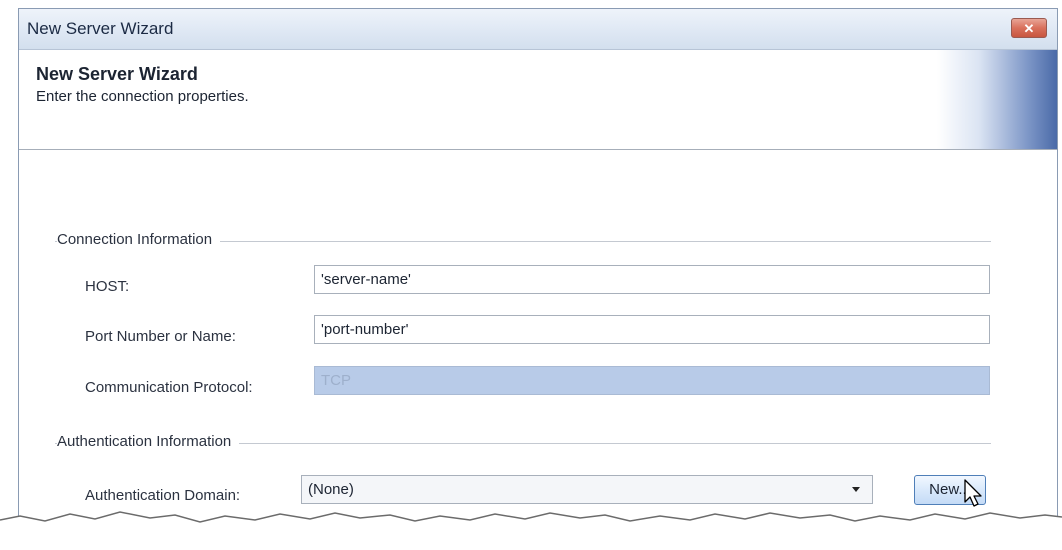 The image size is (1062, 550). Describe the element at coordinates (652, 279) in the screenshot. I see `host-input: 'server-name'` at that location.